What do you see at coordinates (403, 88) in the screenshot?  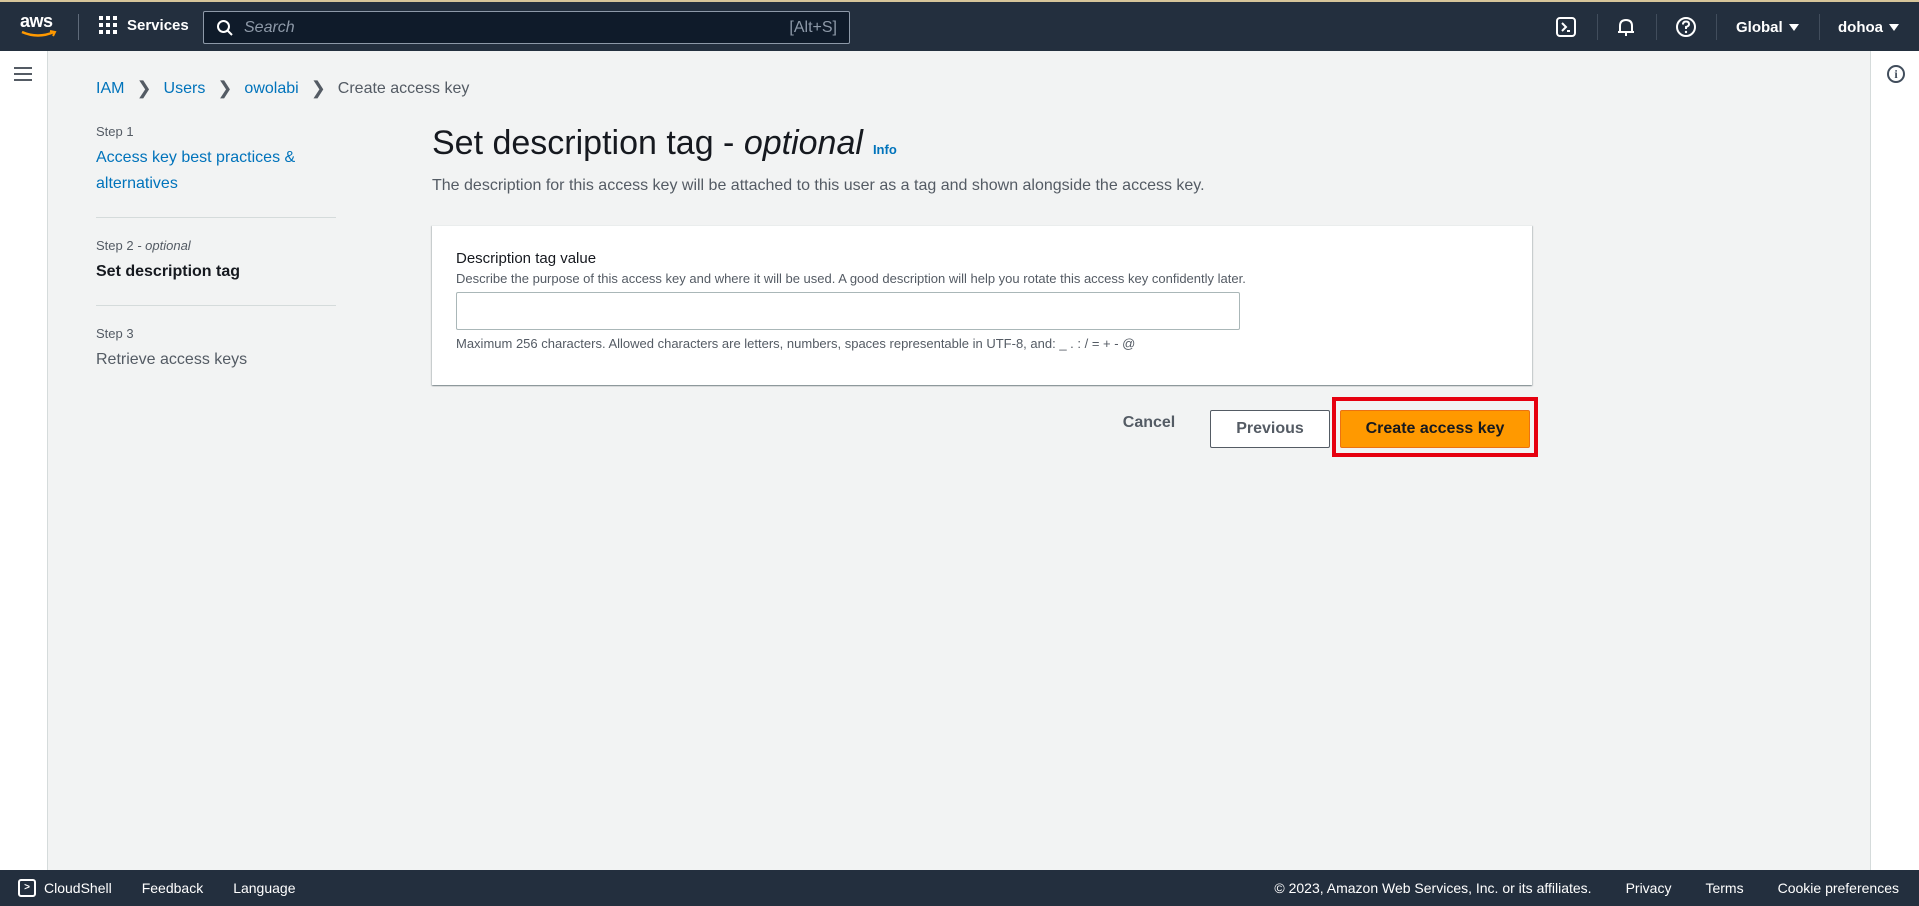 I see `breadcrumb-current: Create access key` at bounding box center [403, 88].